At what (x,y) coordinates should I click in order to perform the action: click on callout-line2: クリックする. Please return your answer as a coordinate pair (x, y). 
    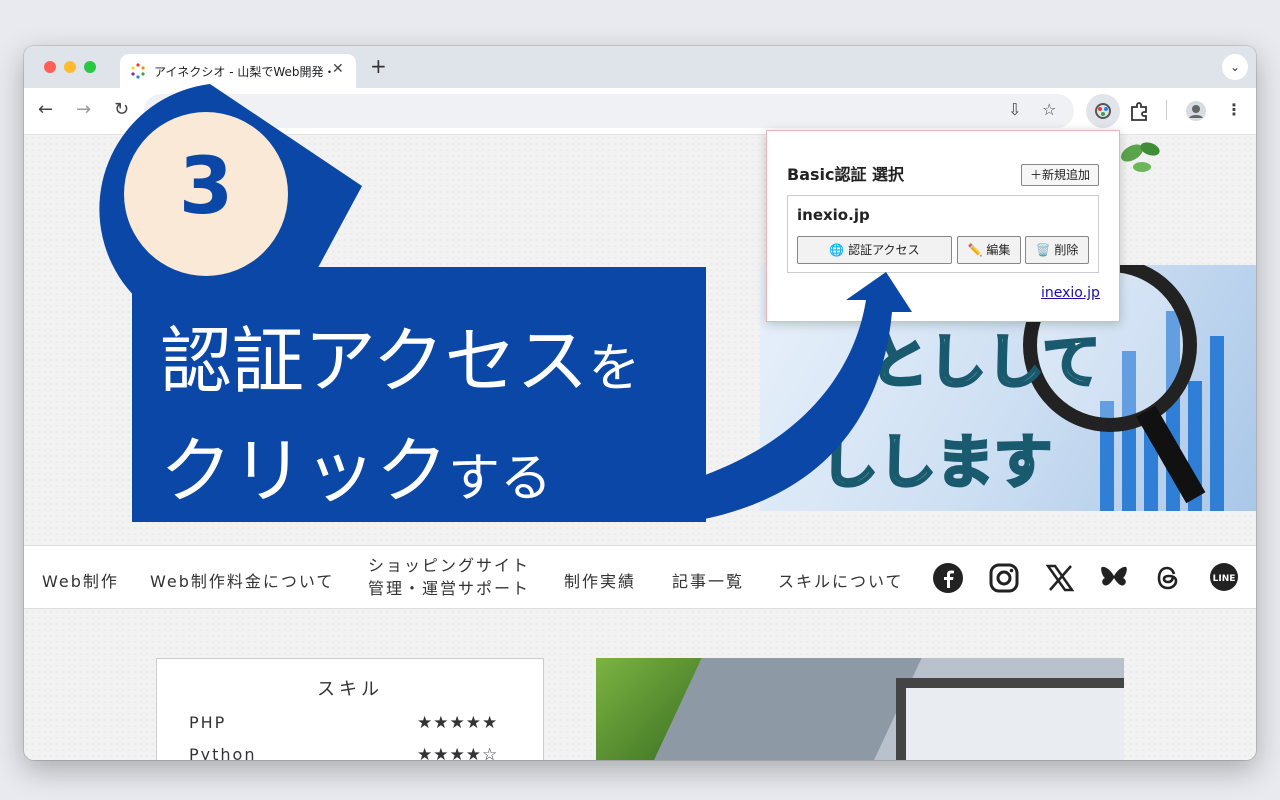
    Looking at the image, I should click on (356, 464).